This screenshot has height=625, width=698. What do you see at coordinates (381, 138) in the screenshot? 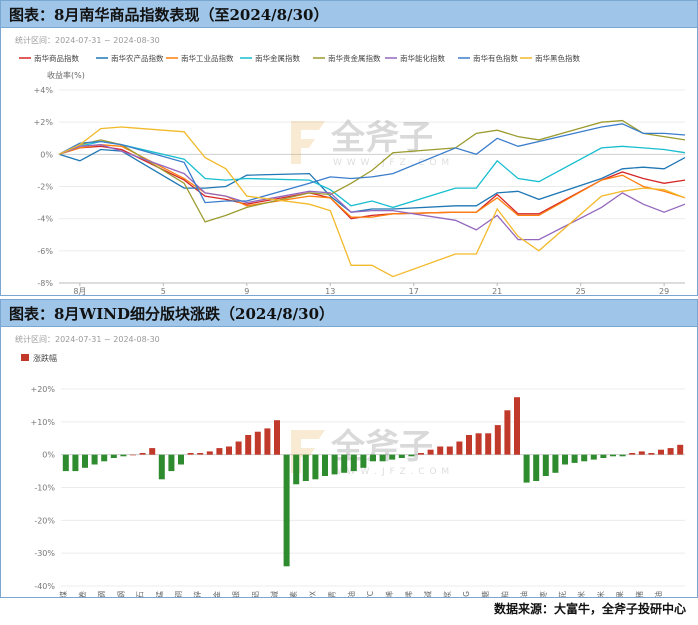
I see `watermark-text: 全斧子` at bounding box center [381, 138].